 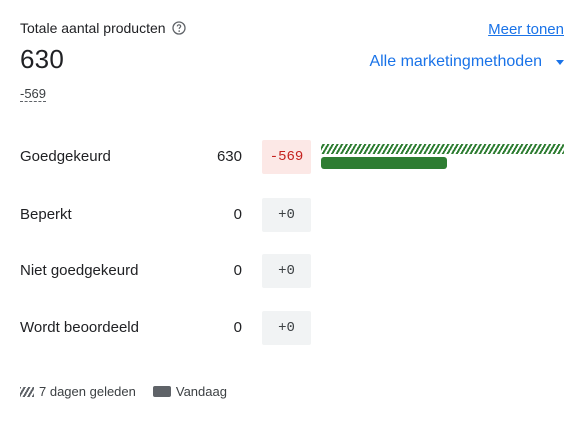 I want to click on show-more-link: Meer tonen, so click(x=526, y=29).